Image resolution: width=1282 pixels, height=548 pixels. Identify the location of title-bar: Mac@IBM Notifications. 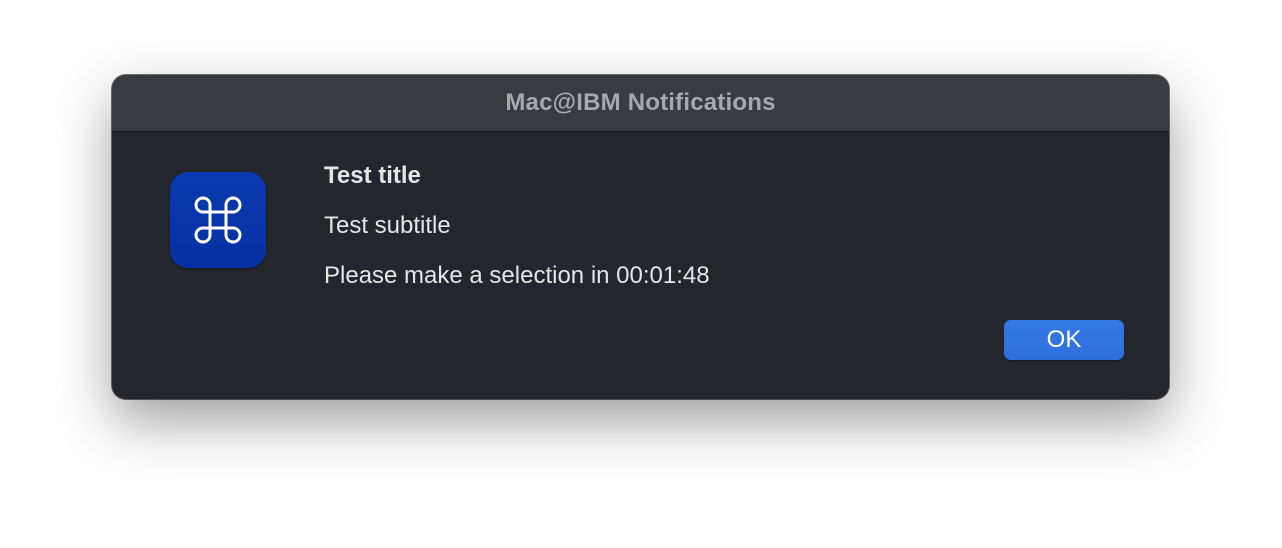
(640, 103).